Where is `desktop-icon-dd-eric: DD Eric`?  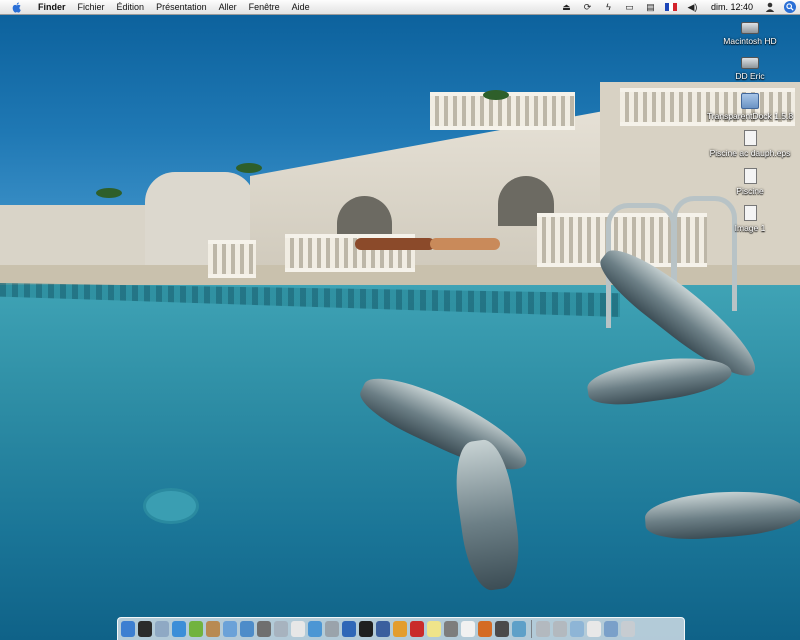
desktop-icon-dd-eric: DD Eric is located at coordinates (747, 67).